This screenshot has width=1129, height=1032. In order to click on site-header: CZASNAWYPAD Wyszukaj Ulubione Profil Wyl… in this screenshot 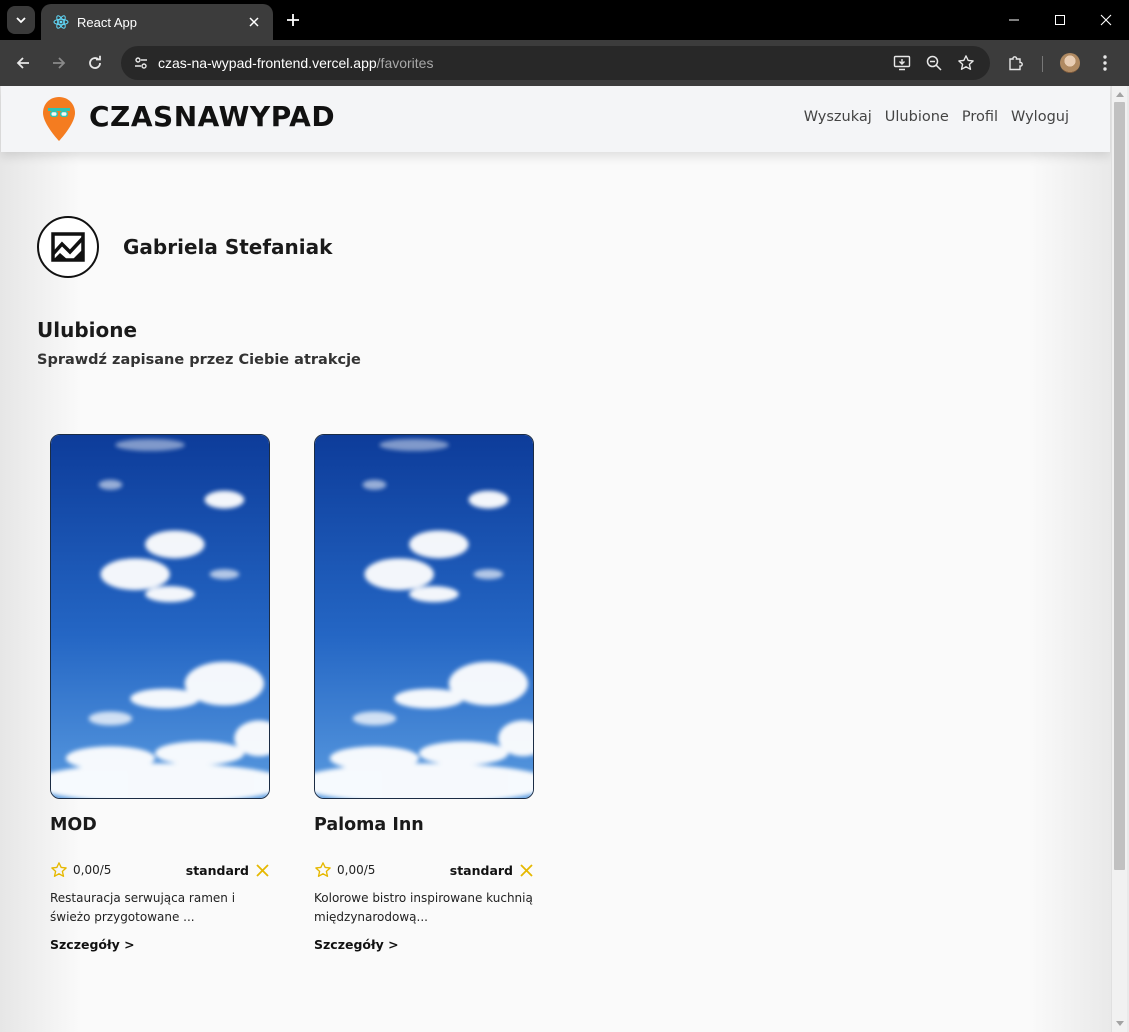, I will do `click(555, 119)`.